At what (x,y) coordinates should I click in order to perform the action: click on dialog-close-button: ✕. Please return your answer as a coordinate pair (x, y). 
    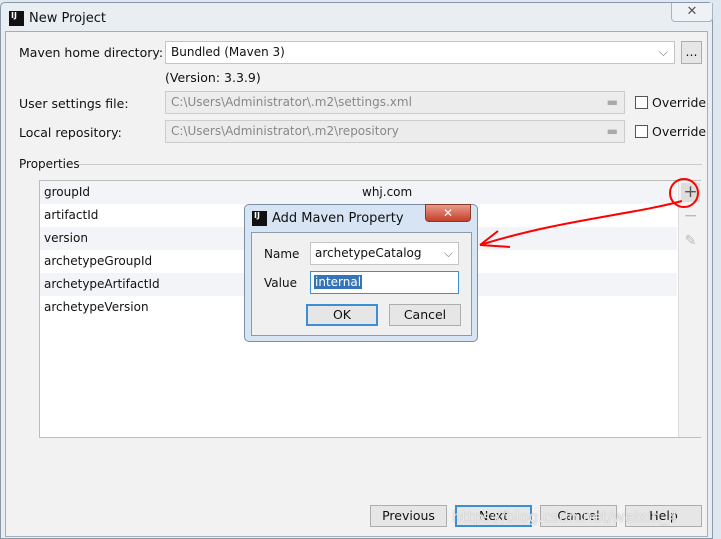
    Looking at the image, I should click on (448, 213).